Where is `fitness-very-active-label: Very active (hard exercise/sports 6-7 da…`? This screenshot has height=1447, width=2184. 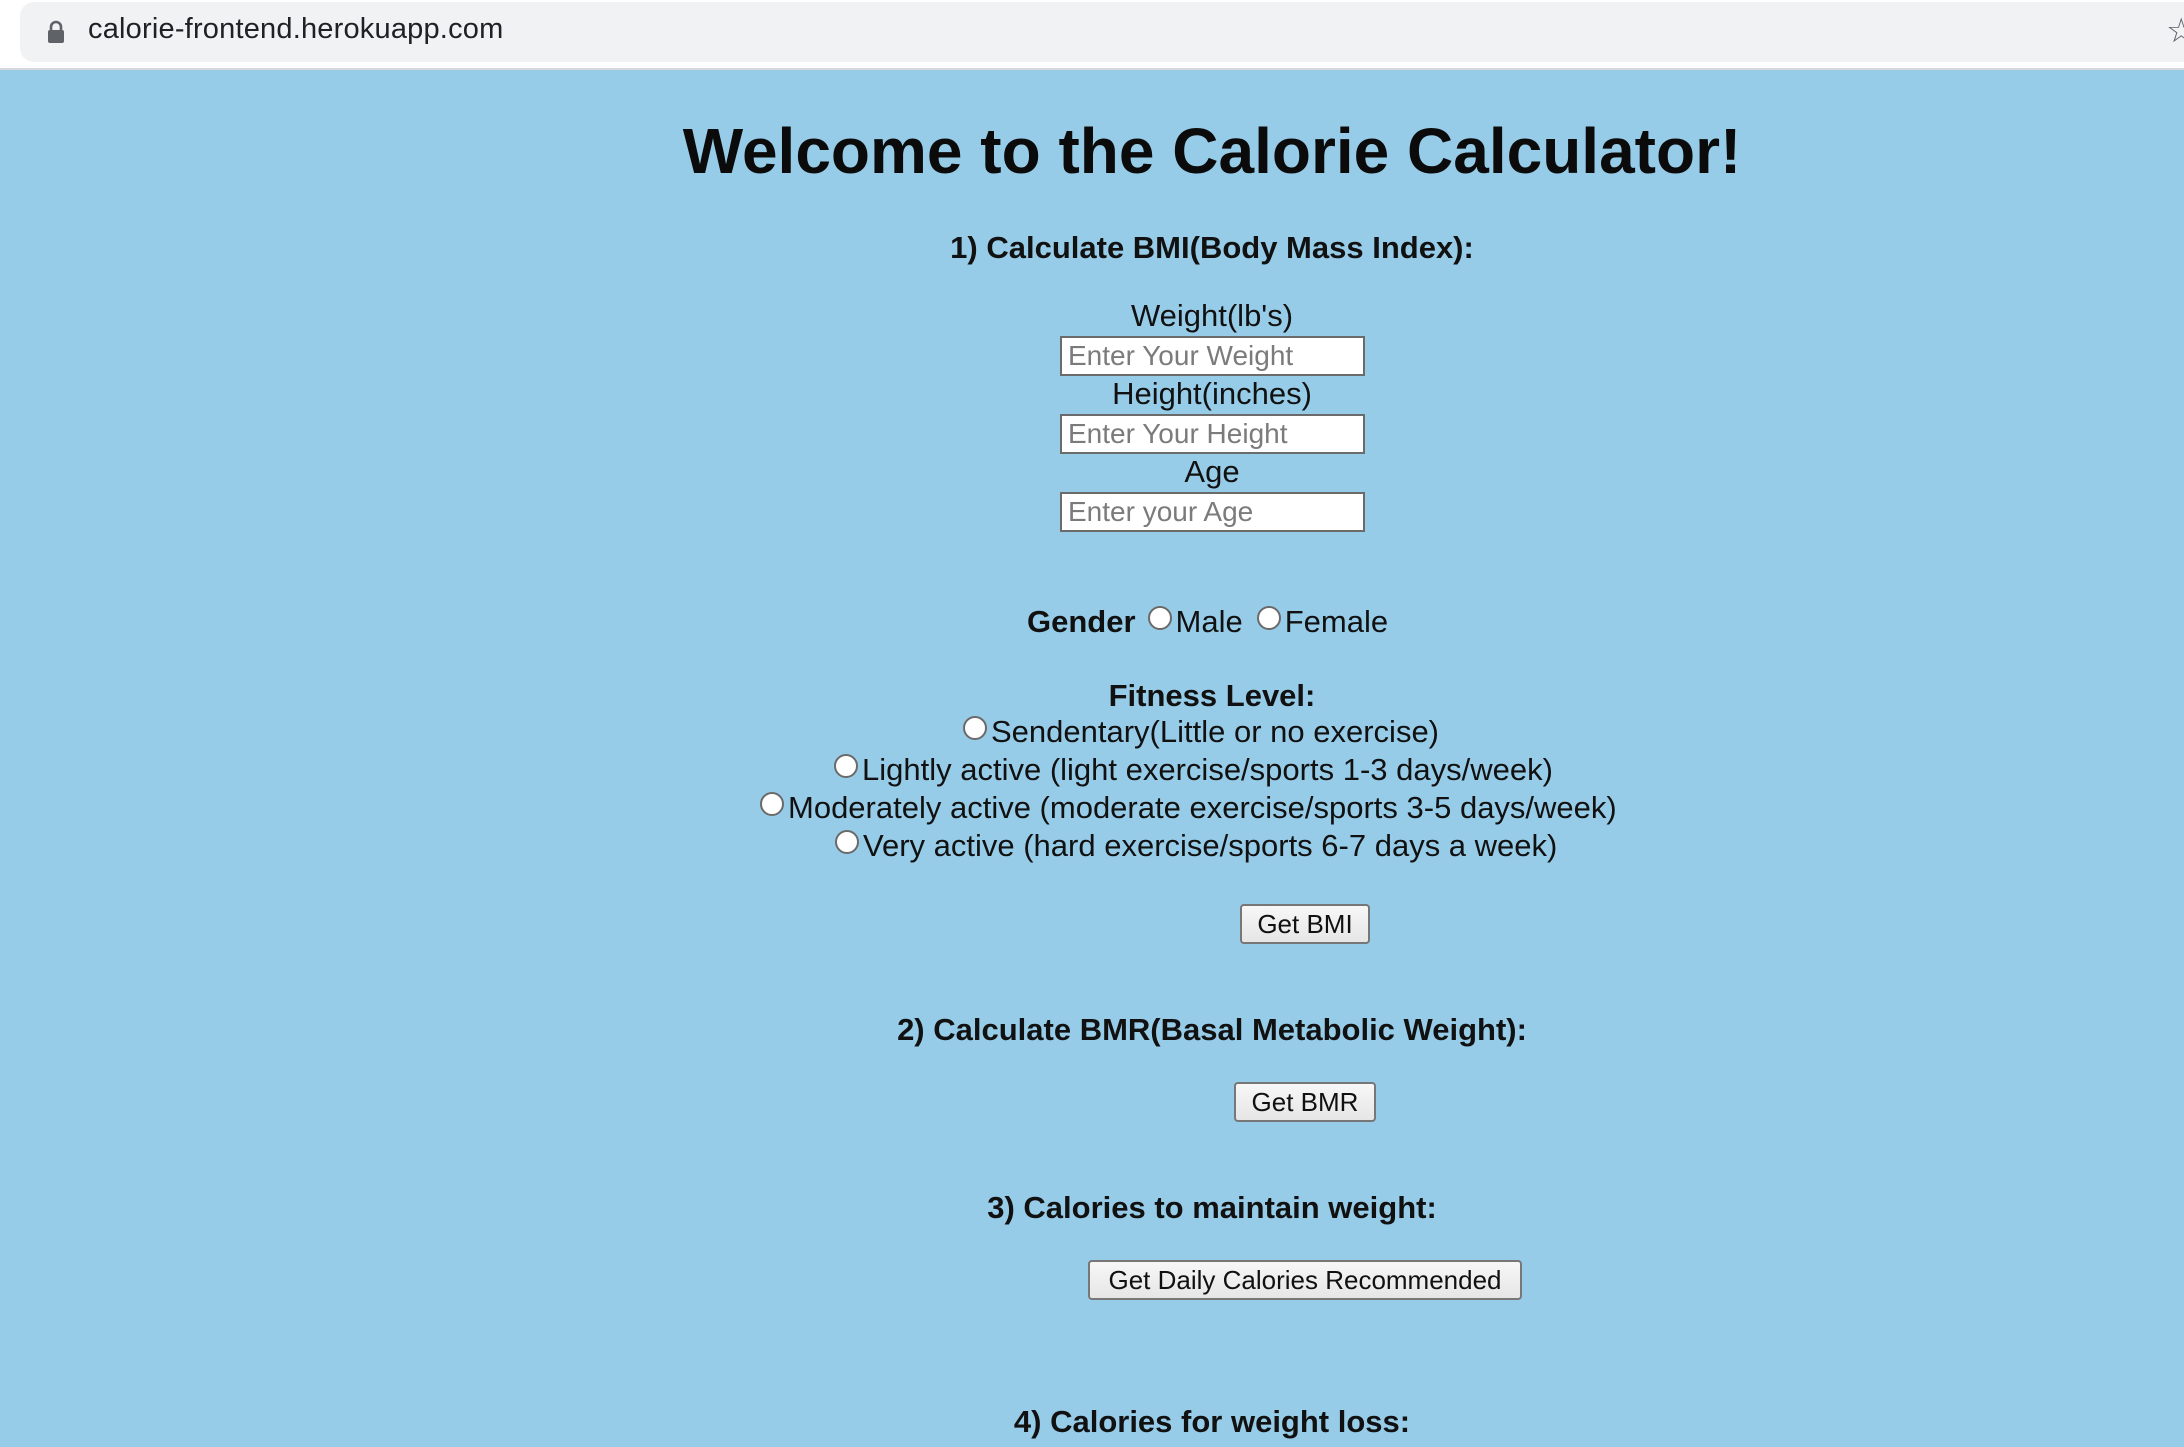 fitness-very-active-label: Very active (hard exercise/sports 6-7 da… is located at coordinates (1210, 846).